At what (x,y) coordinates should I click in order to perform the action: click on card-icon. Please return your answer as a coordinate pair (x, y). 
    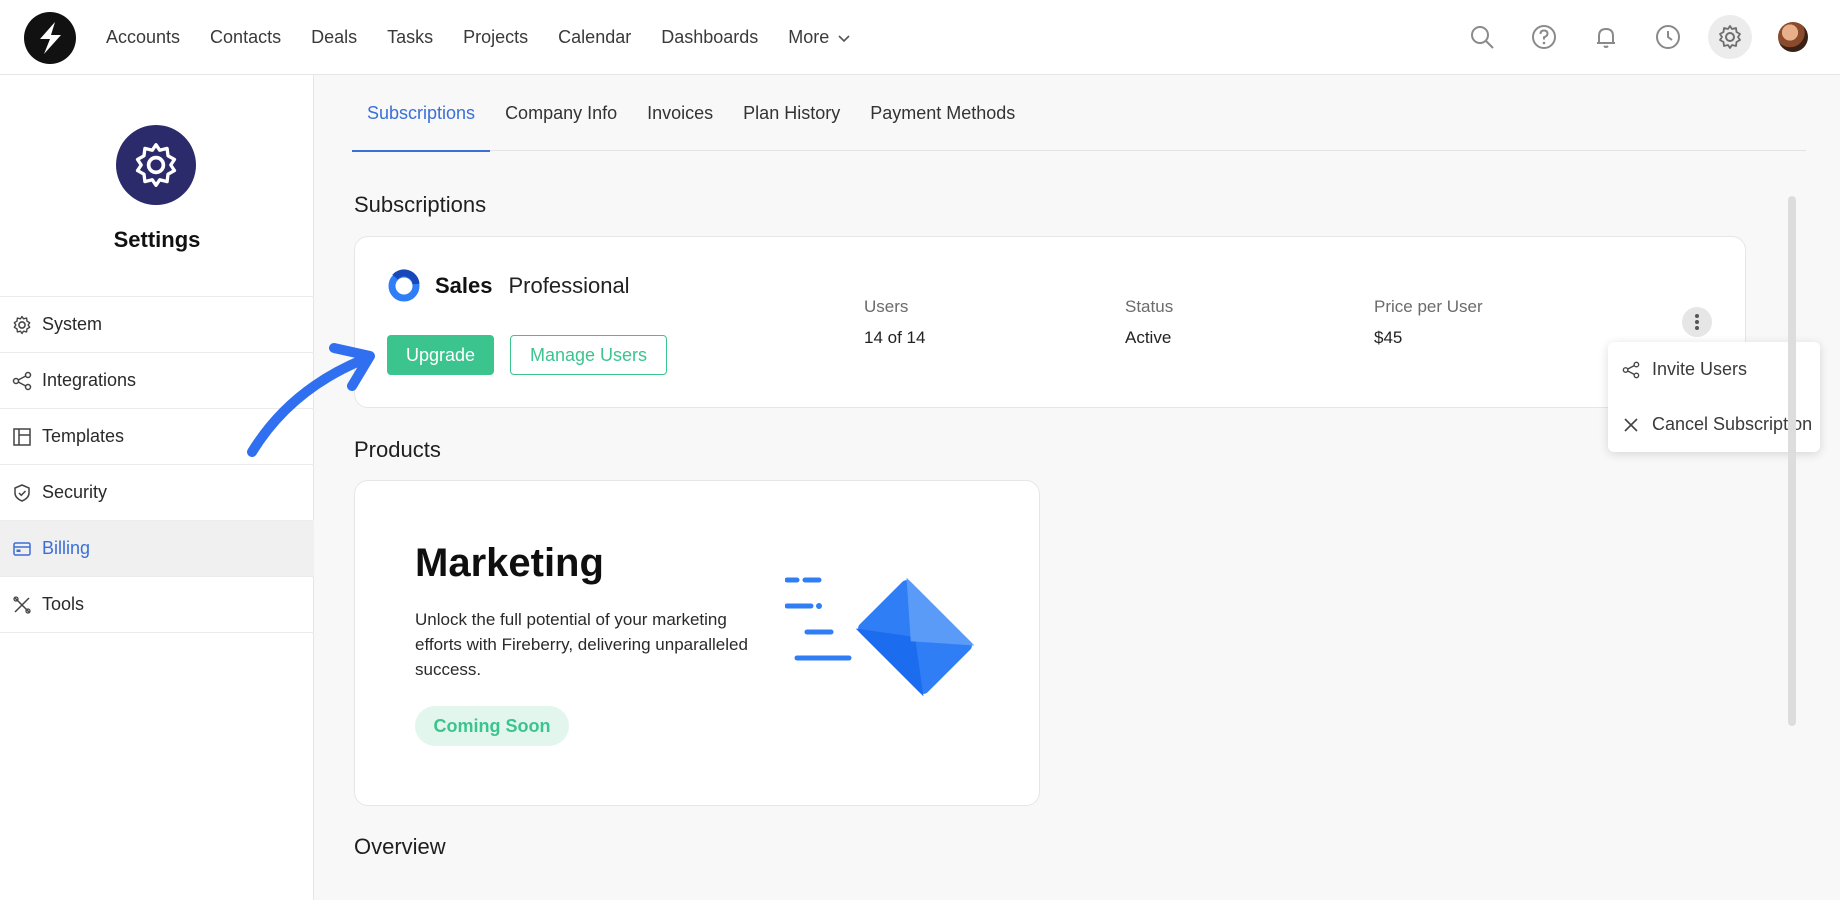
    Looking at the image, I should click on (22, 548).